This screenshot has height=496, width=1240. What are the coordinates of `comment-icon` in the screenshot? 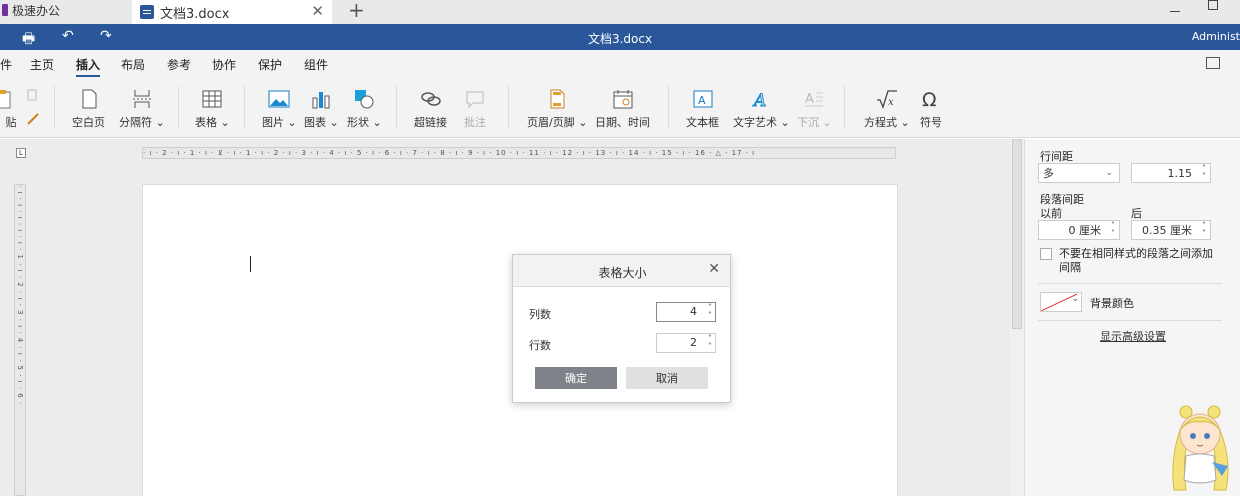 It's located at (475, 100).